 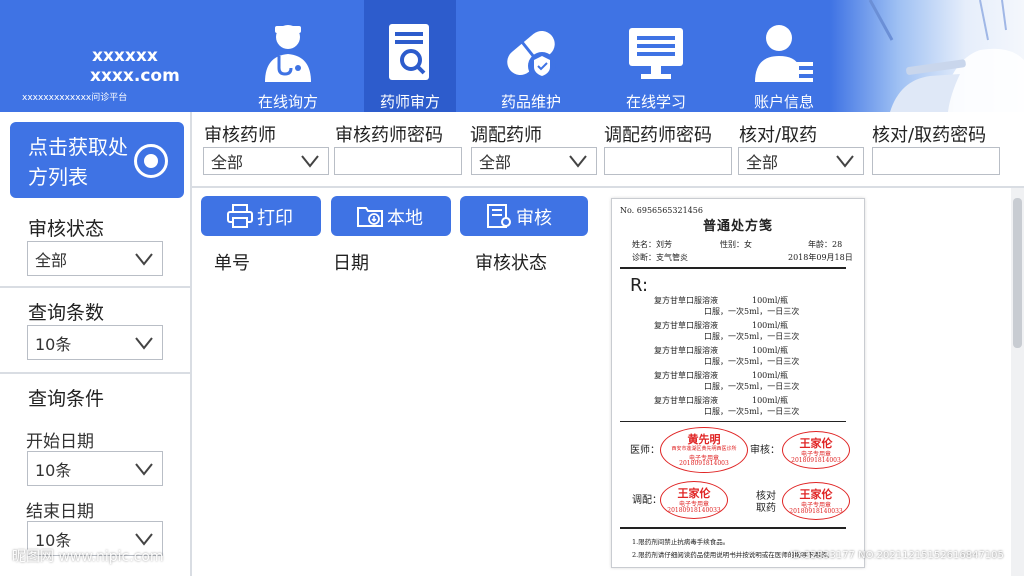 I want to click on watermark-left: 昵图网 www.nipic.com, so click(x=88, y=557).